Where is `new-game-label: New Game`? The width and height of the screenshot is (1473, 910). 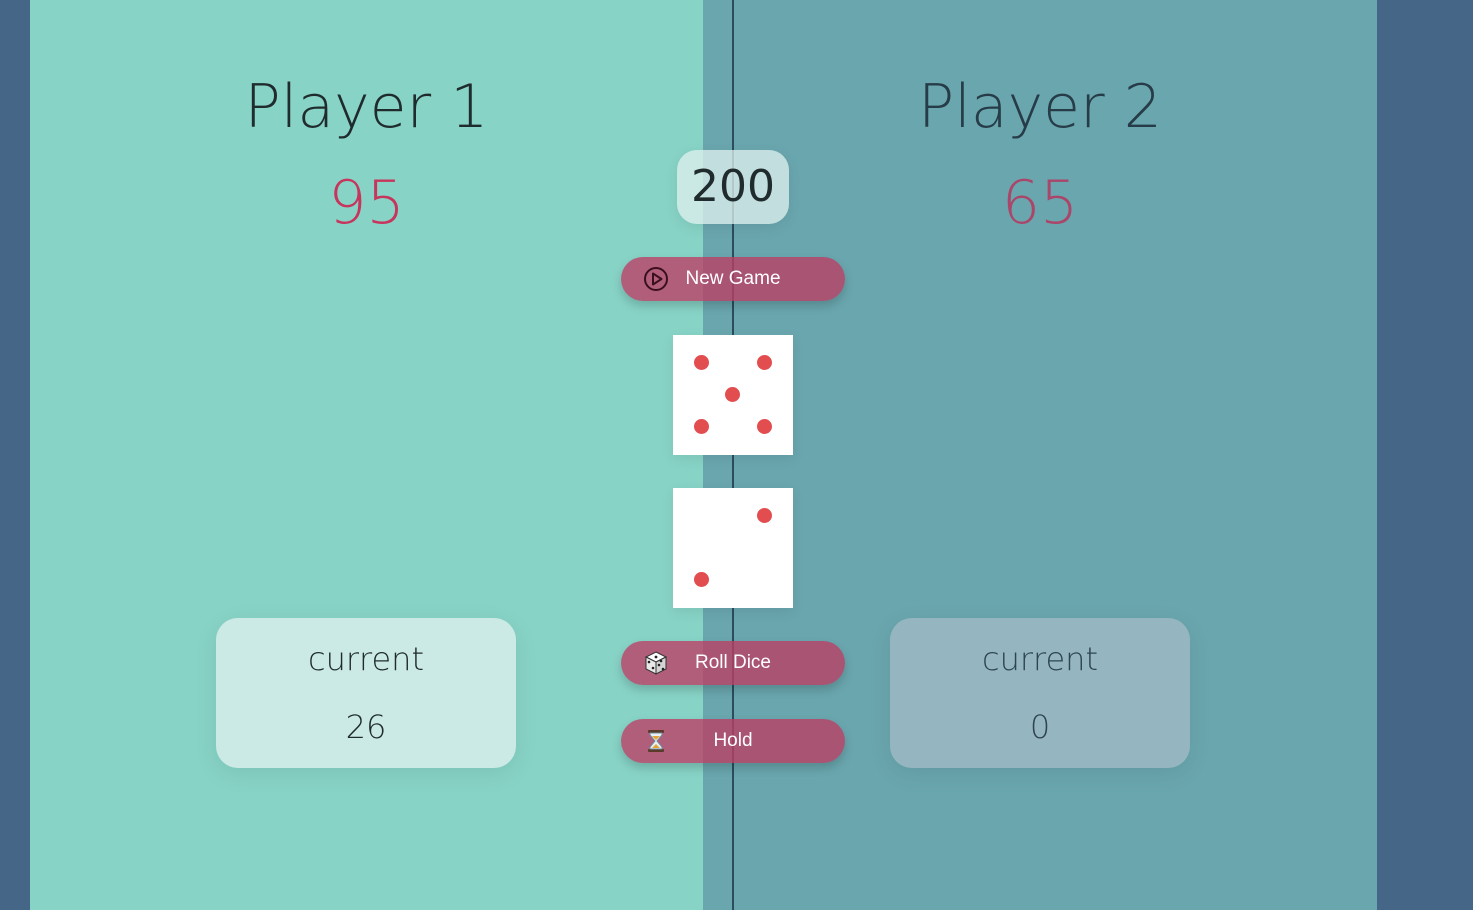 new-game-label: New Game is located at coordinates (733, 278).